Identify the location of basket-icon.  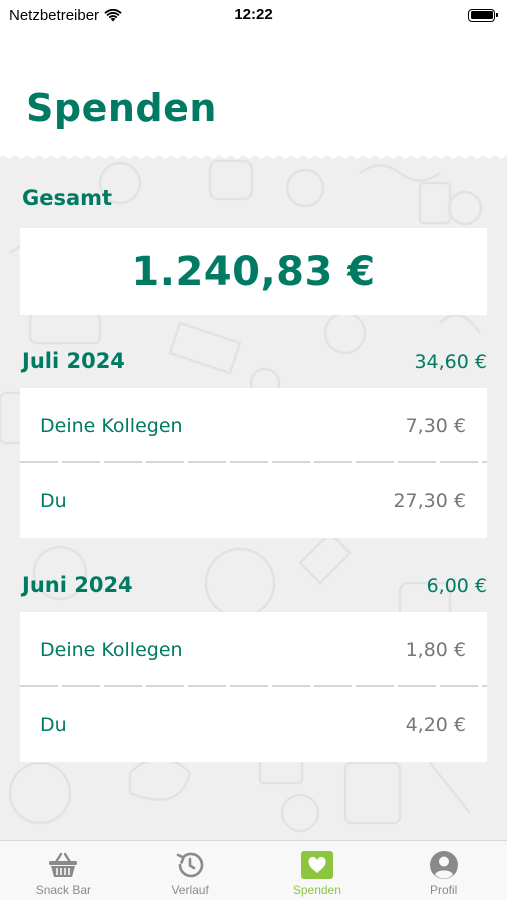
(63, 865).